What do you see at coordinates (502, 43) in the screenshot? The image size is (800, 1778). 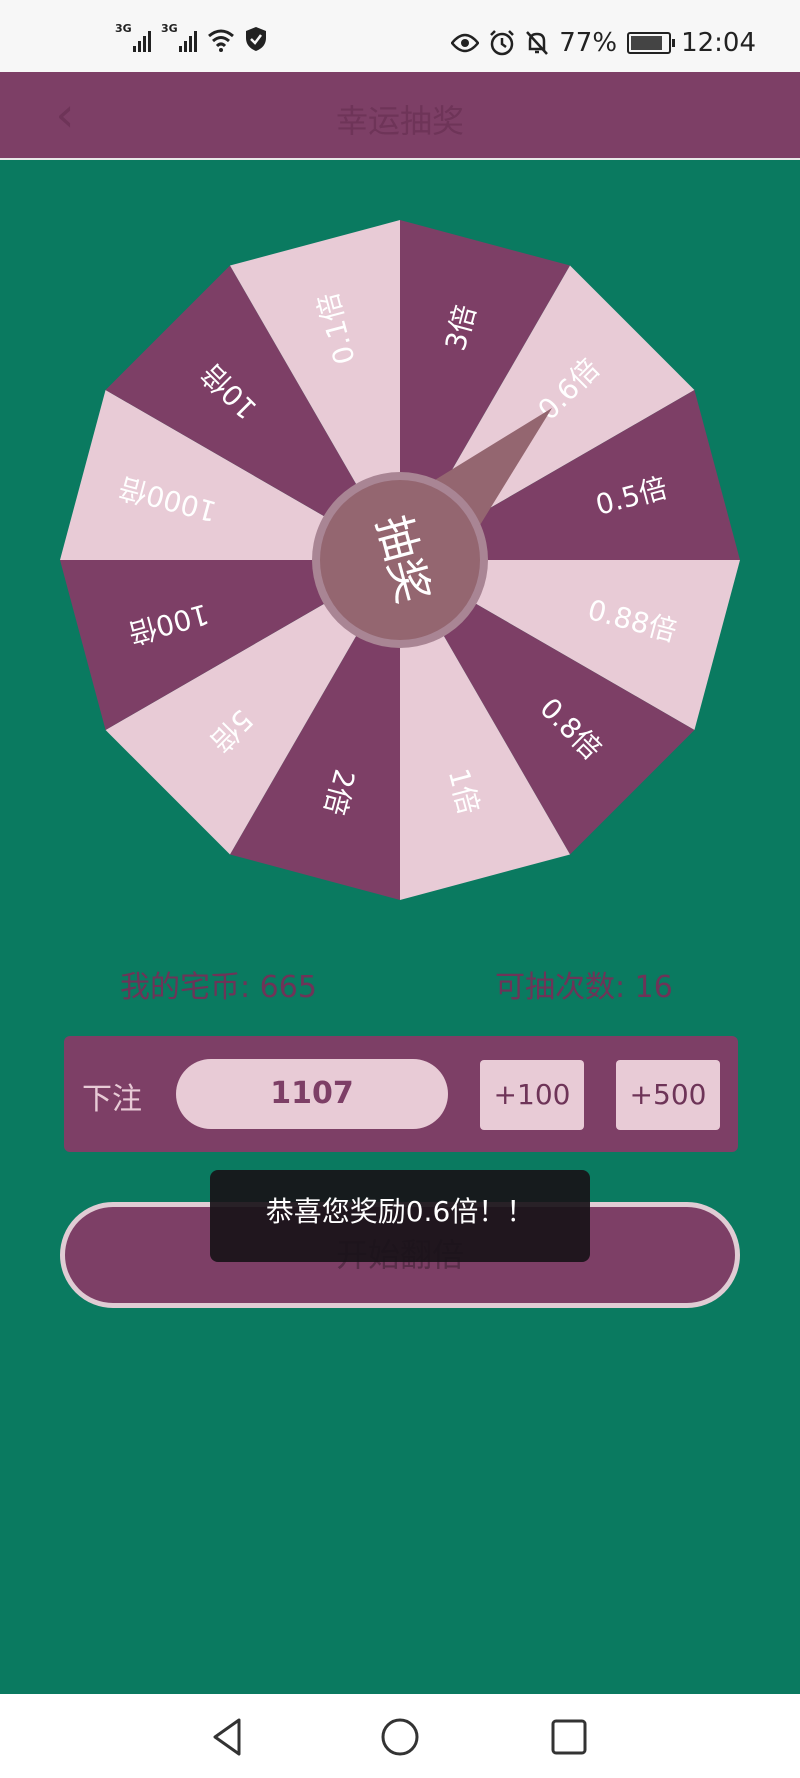 I see `alarm-icon` at bounding box center [502, 43].